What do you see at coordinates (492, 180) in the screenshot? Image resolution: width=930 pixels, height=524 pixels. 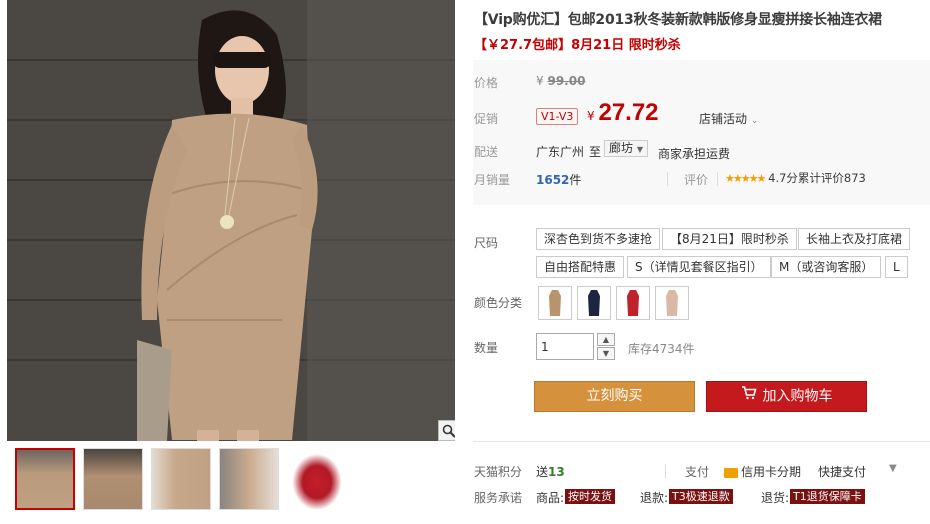 I see `monthly-sales-label: 月销量` at bounding box center [492, 180].